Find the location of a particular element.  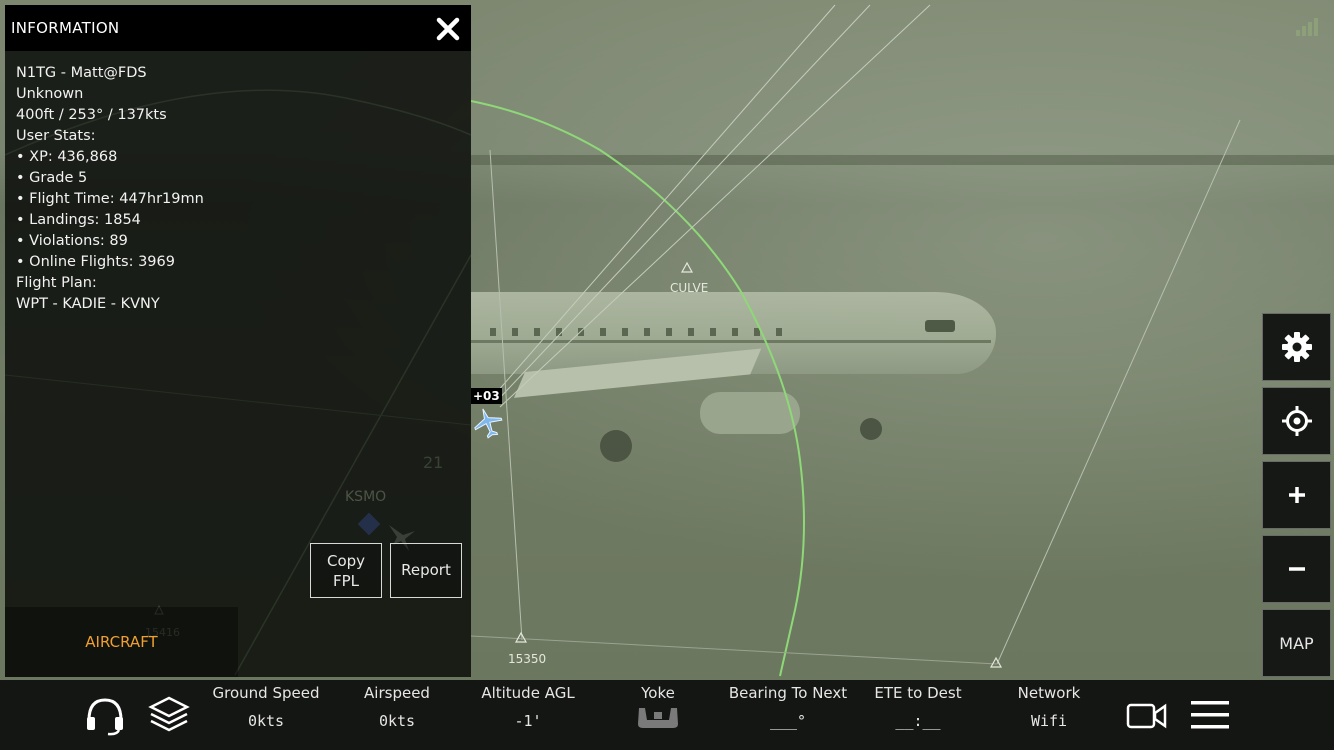

report-button: Report is located at coordinates (426, 570).